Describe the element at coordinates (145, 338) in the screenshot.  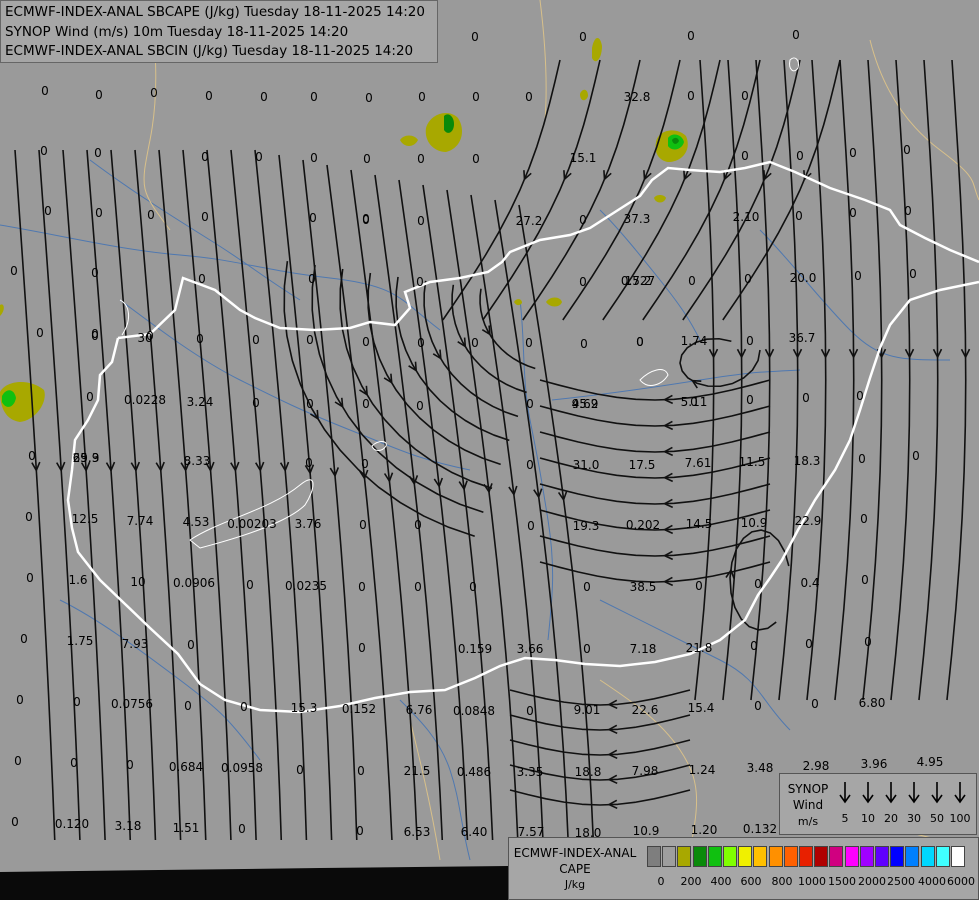
I see `cin-value-label: 30` at that location.